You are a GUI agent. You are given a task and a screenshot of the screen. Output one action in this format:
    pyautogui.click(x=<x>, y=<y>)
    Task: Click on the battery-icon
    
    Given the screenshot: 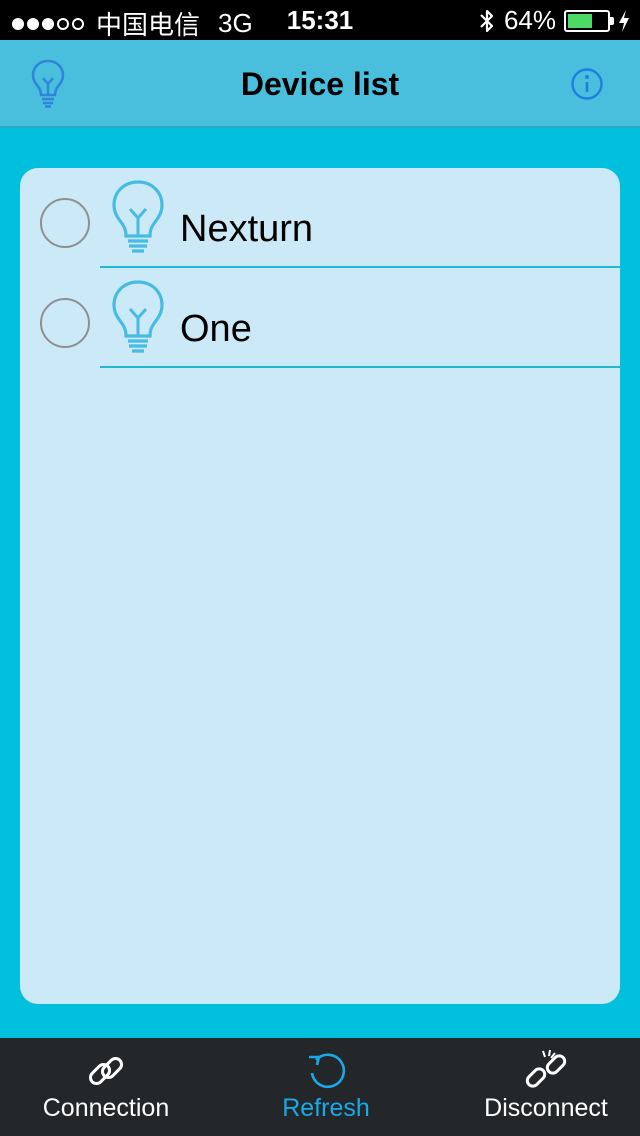 What is the action you would take?
    pyautogui.click(x=589, y=20)
    